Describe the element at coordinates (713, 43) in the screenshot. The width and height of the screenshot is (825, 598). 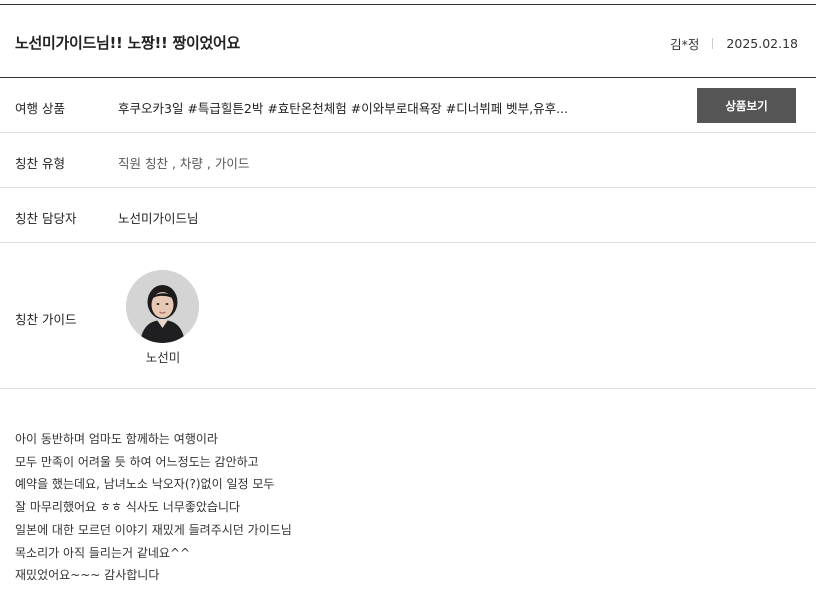
I see `meta-separator` at that location.